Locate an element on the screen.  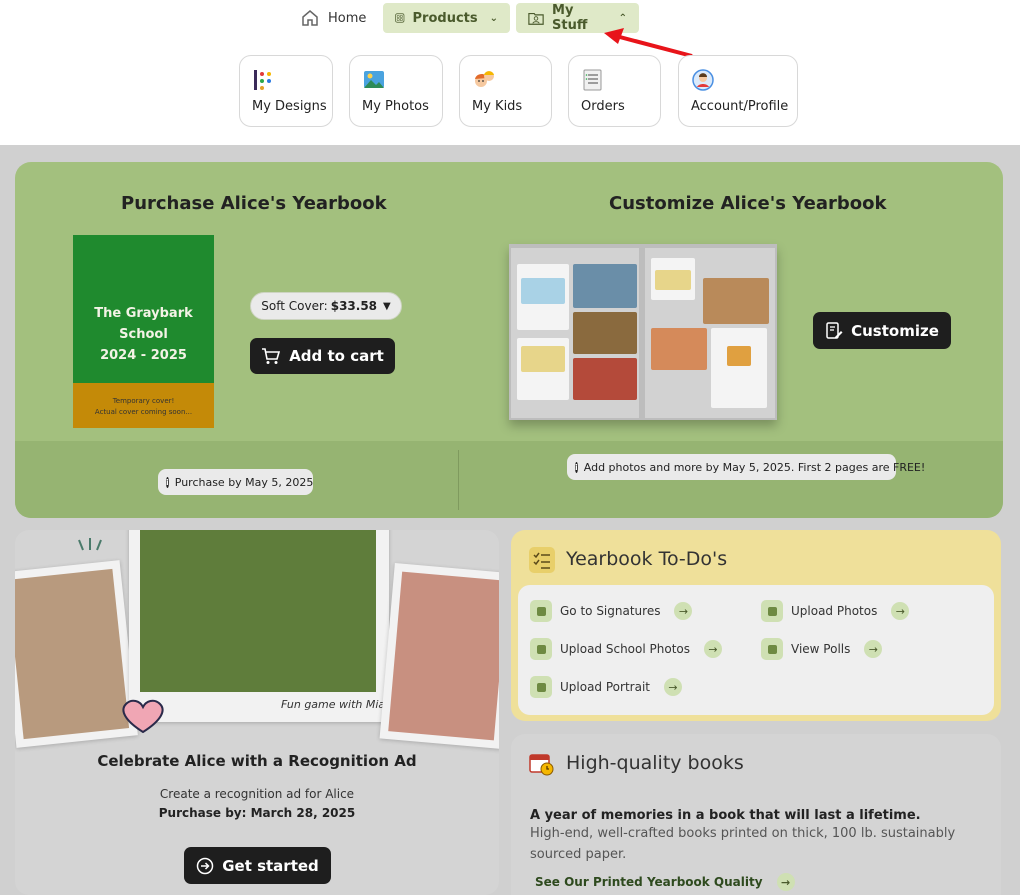
heart-icon is located at coordinates (143, 716).